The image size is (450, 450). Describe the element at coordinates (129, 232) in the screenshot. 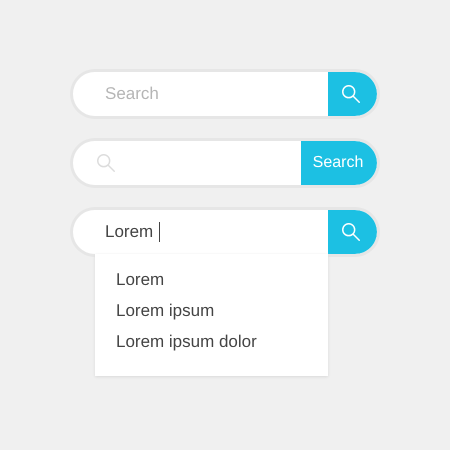

I see `search-text: Lorem` at that location.